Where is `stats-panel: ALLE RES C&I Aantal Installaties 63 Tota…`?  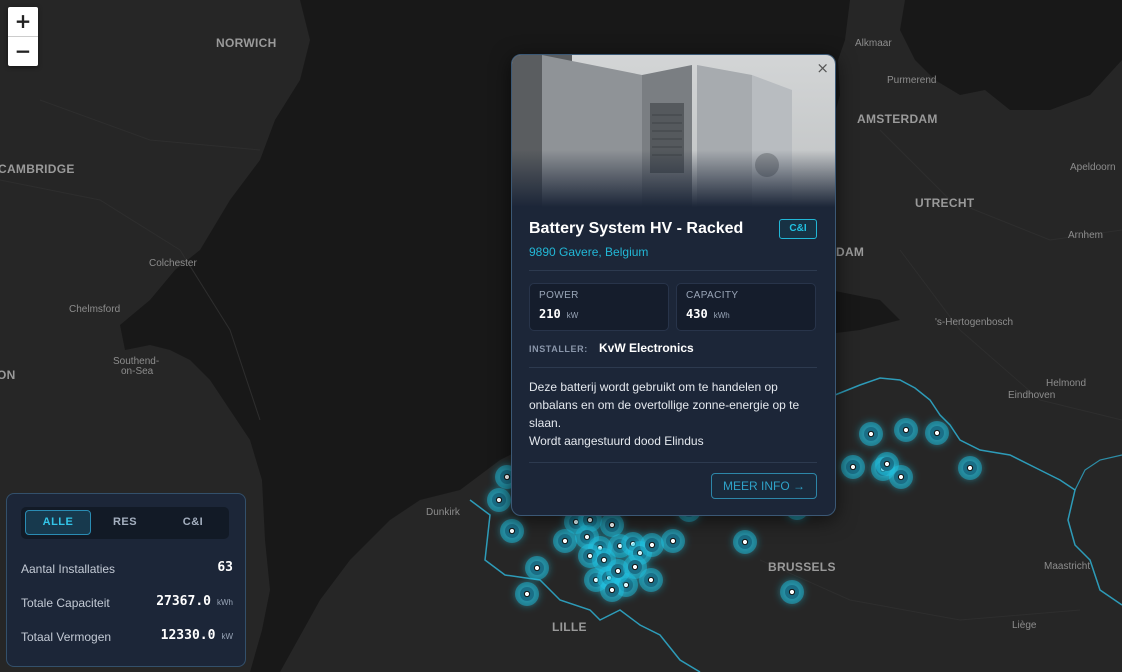 stats-panel: ALLE RES C&I Aantal Installaties 63 Tota… is located at coordinates (126, 580).